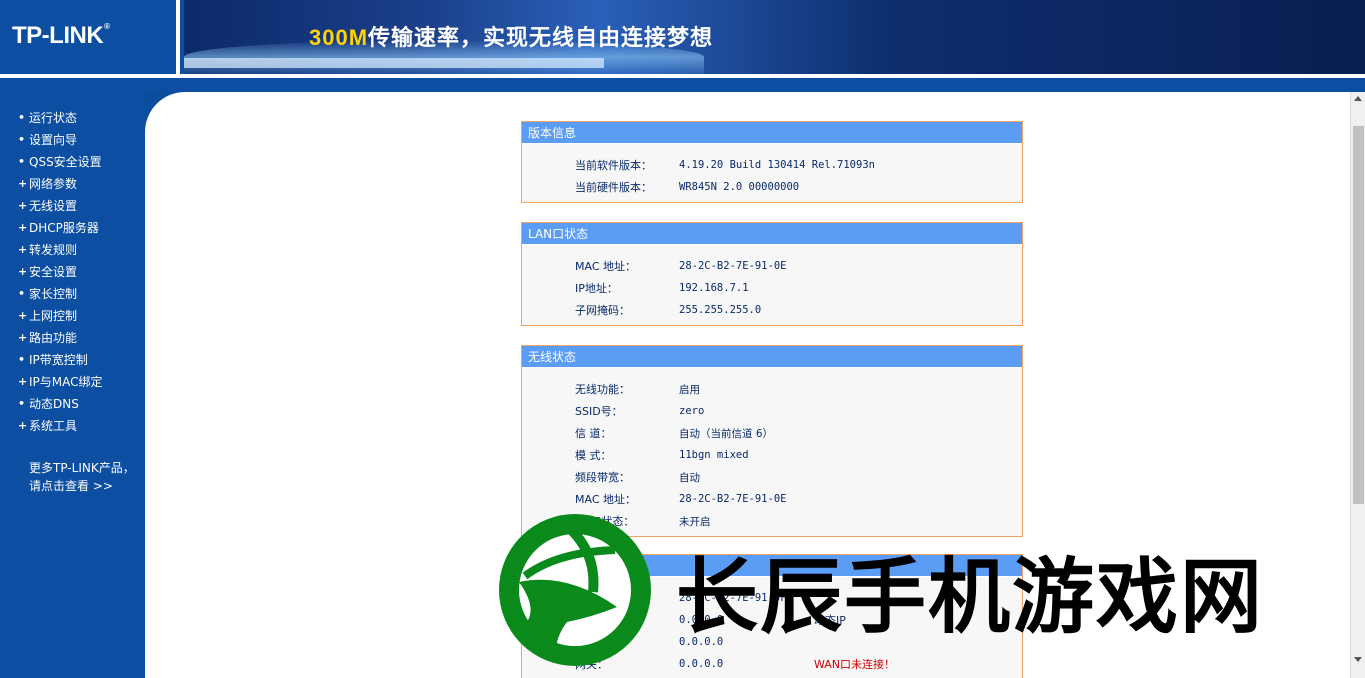 The height and width of the screenshot is (678, 1365). I want to click on banner: 300M传输速率，实现无线自由连接梦想, so click(774, 37).